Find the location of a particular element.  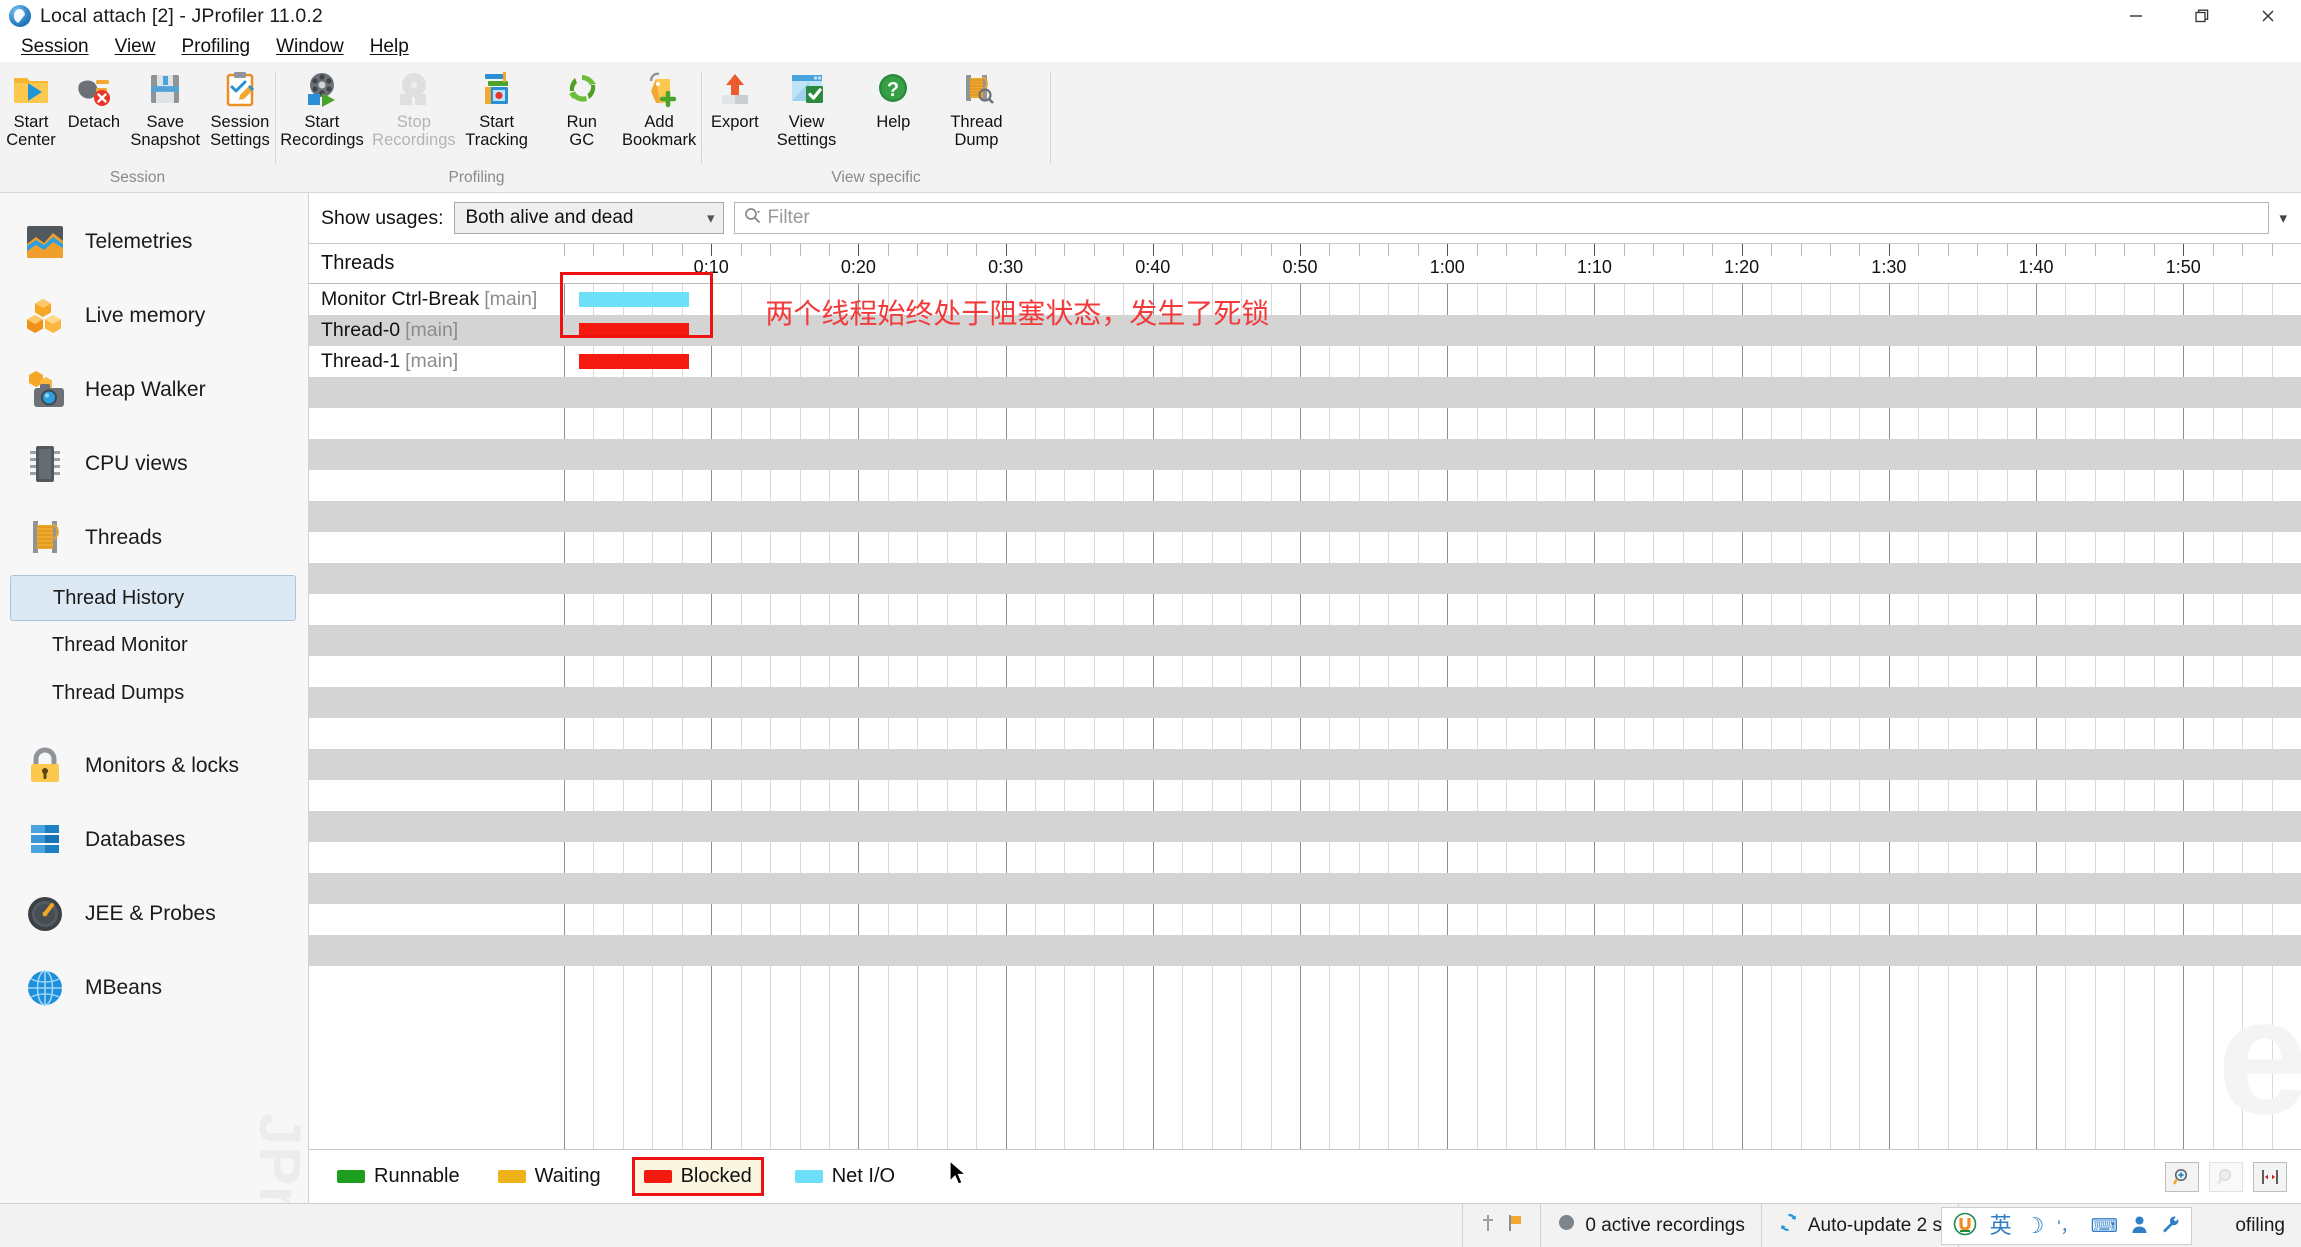

sidebar-item-databases: Databases is located at coordinates (154, 840).